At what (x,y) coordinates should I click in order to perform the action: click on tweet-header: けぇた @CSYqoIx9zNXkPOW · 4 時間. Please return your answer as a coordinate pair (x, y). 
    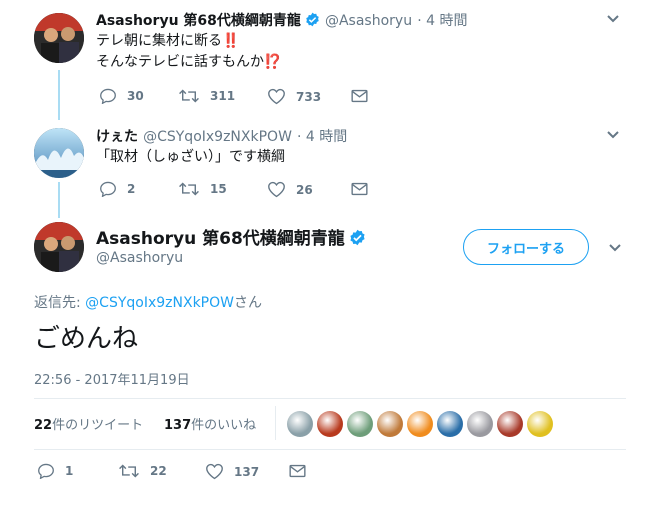
    Looking at the image, I should click on (221, 136).